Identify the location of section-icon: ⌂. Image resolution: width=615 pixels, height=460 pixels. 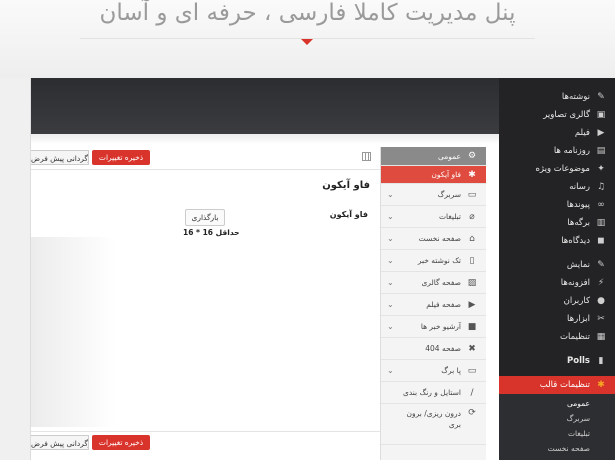
(472, 238).